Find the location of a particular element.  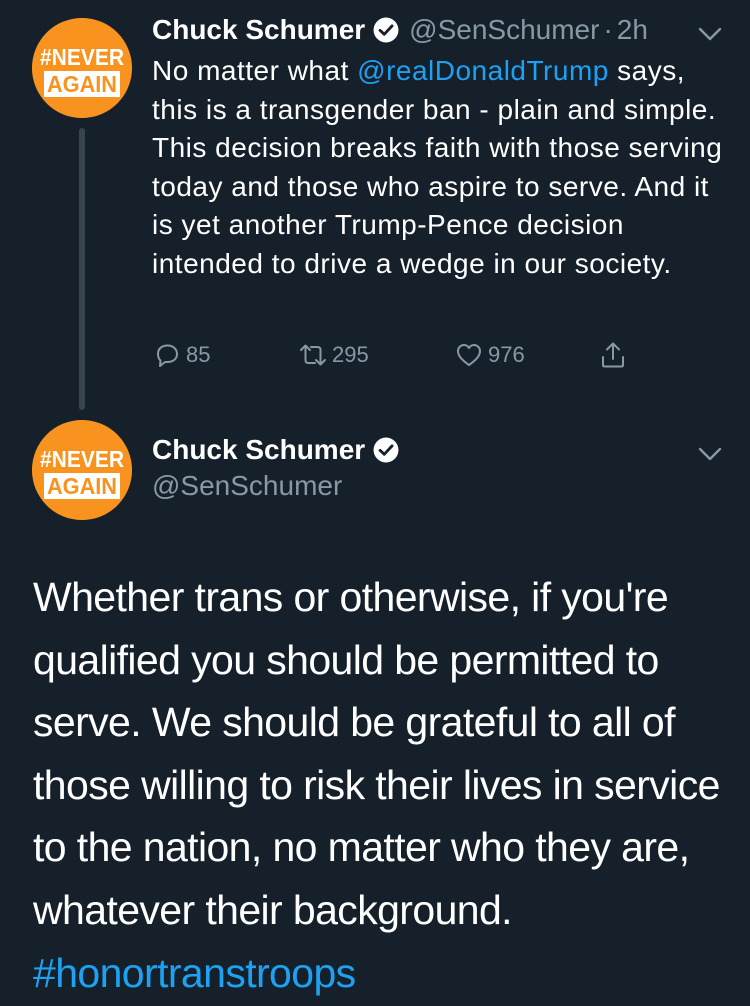

reply-icon is located at coordinates (167, 355).